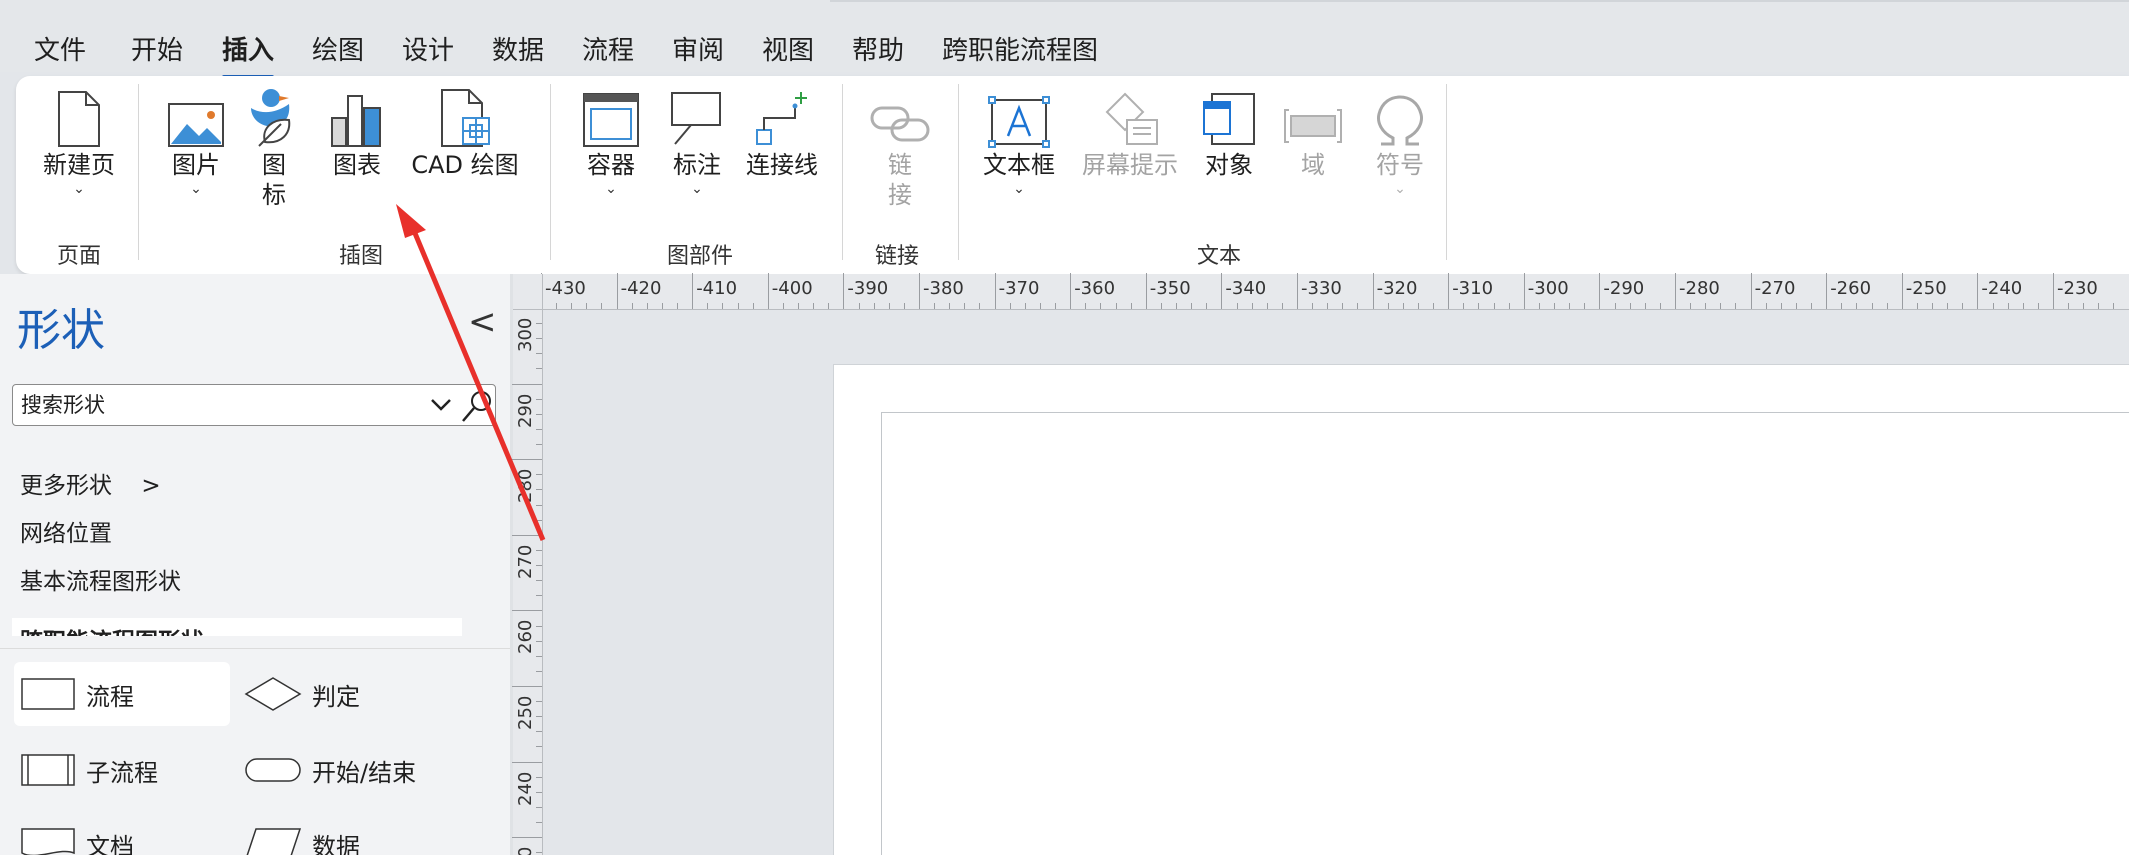 The width and height of the screenshot is (2129, 855). I want to click on ruler-label: -370, so click(1019, 288).